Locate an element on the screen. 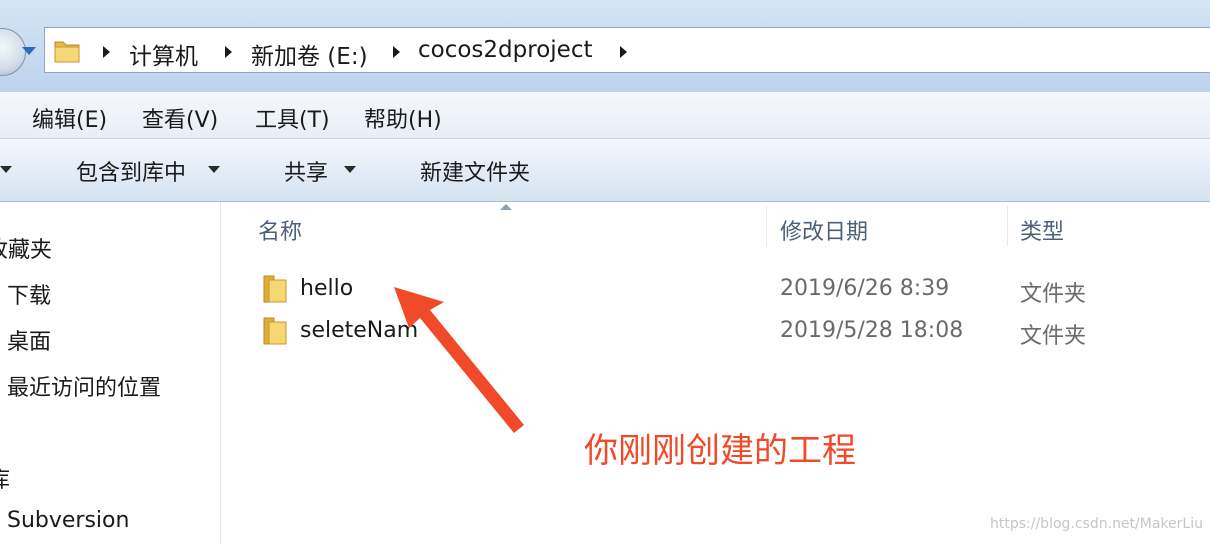  annotation-label: 你刚刚创建的工程 is located at coordinates (720, 451).